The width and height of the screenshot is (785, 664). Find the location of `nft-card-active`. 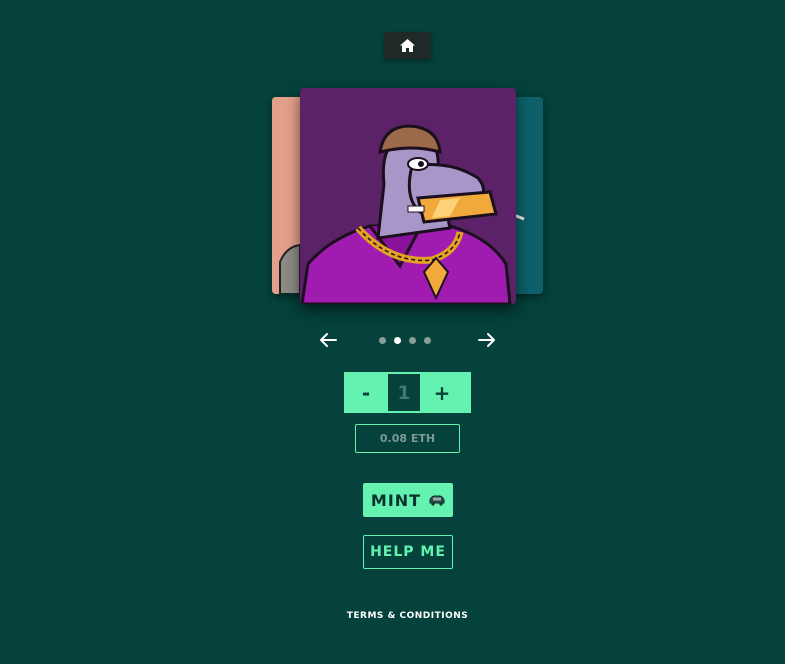

nft-card-active is located at coordinates (408, 196).